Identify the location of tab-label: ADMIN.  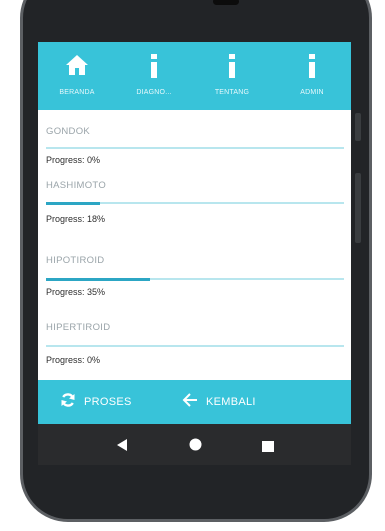
(312, 92).